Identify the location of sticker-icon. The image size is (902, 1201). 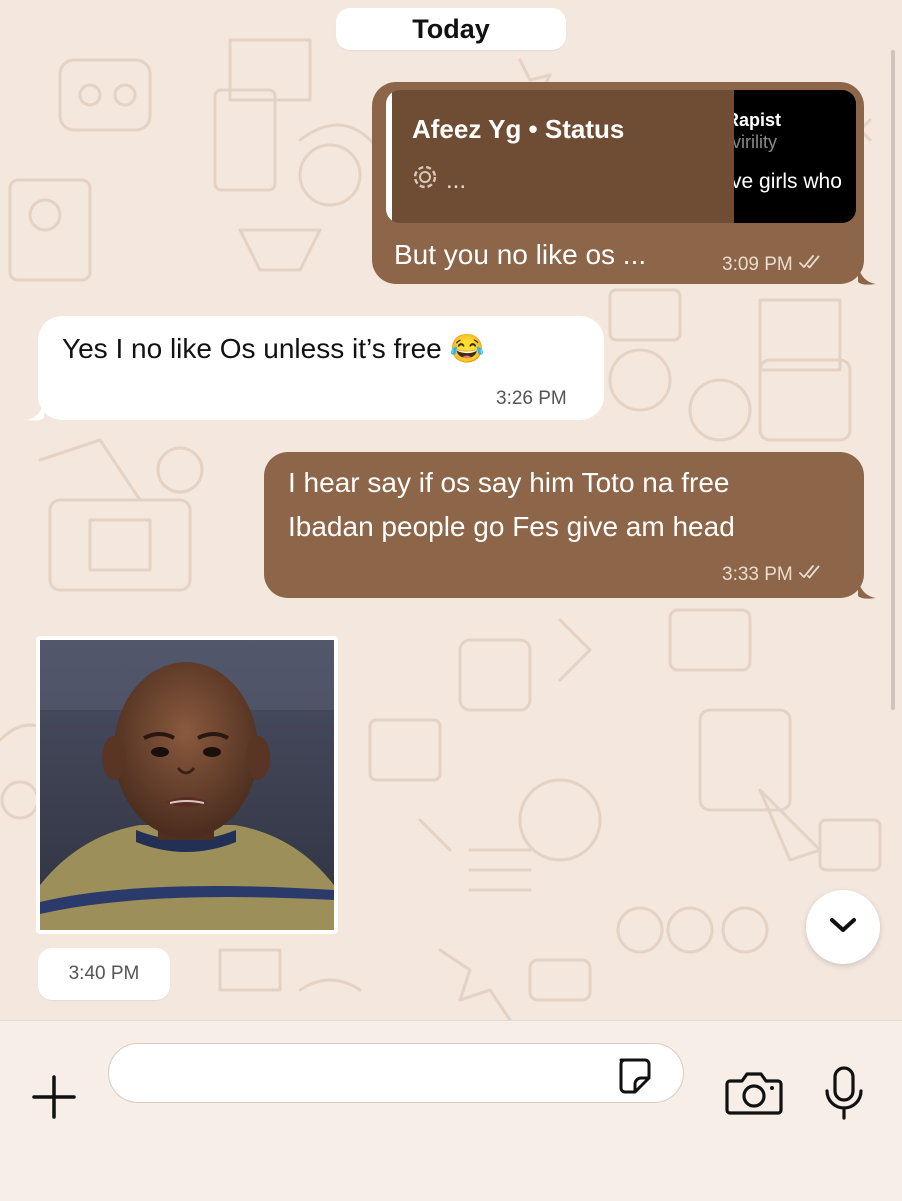
(633, 1079).